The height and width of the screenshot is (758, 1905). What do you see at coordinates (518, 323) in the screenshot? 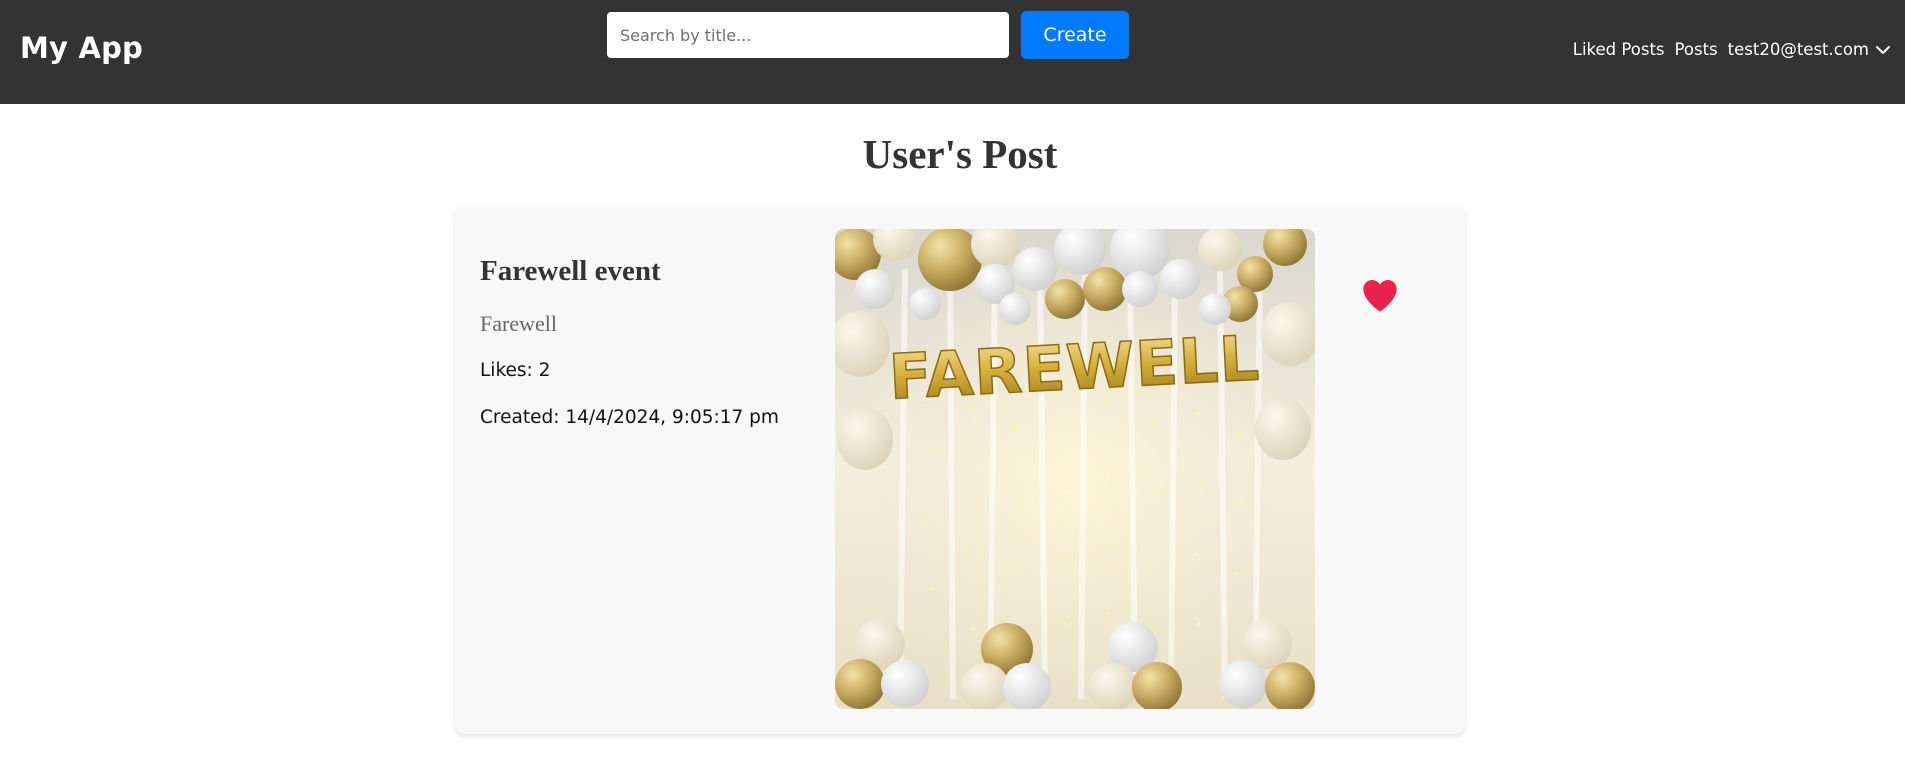
I see `post-description: Farewell` at bounding box center [518, 323].